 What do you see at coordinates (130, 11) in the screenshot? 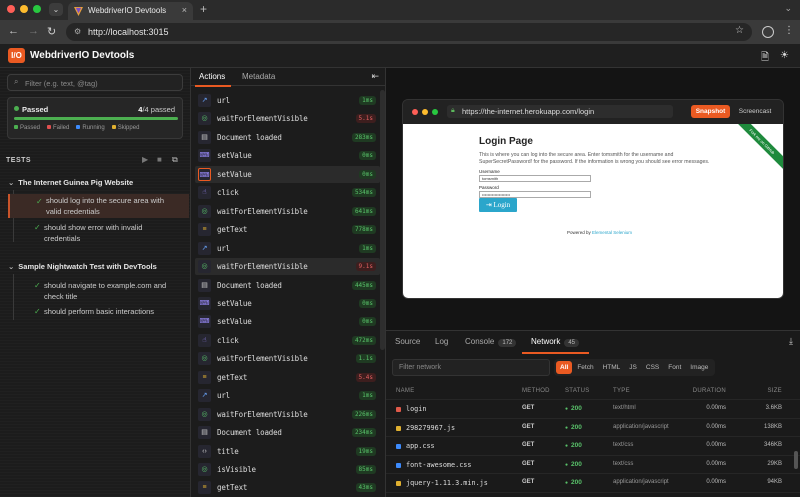
I see `browser-tab: WebdriverIO Devtools ×` at bounding box center [130, 11].